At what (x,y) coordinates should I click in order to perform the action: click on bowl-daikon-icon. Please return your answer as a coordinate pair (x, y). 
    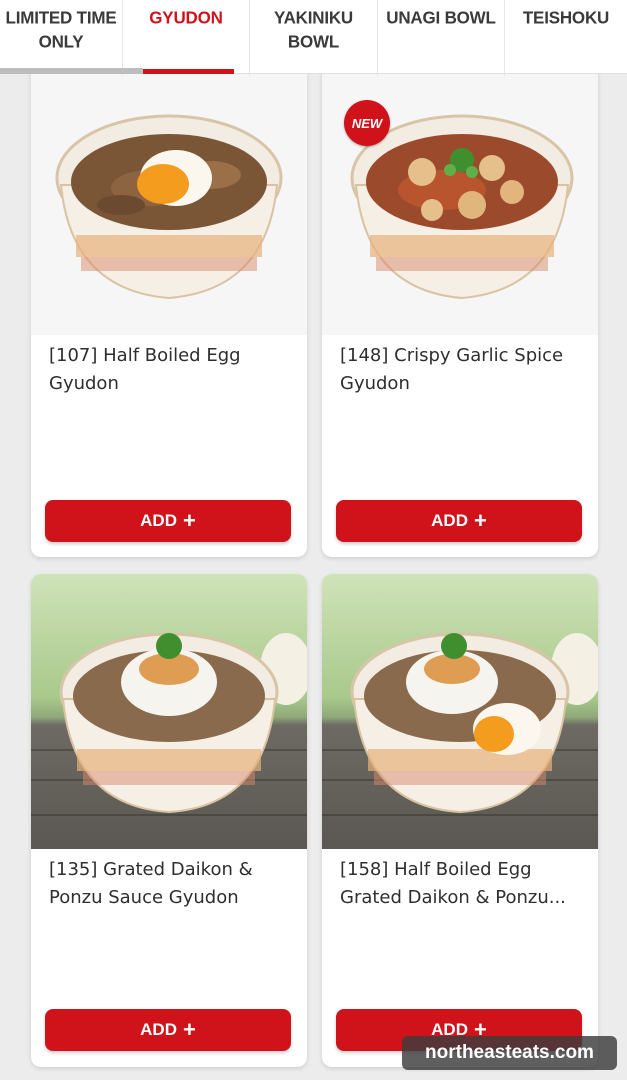
    Looking at the image, I should click on (183, 723).